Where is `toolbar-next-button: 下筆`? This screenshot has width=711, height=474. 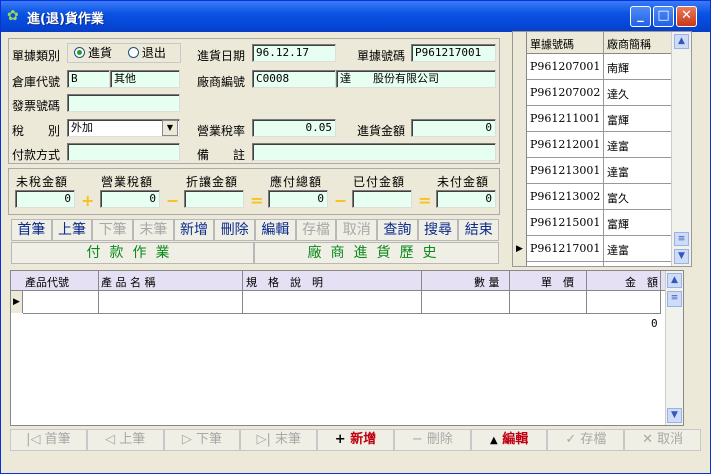 toolbar-next-button: 下筆 is located at coordinates (113, 230).